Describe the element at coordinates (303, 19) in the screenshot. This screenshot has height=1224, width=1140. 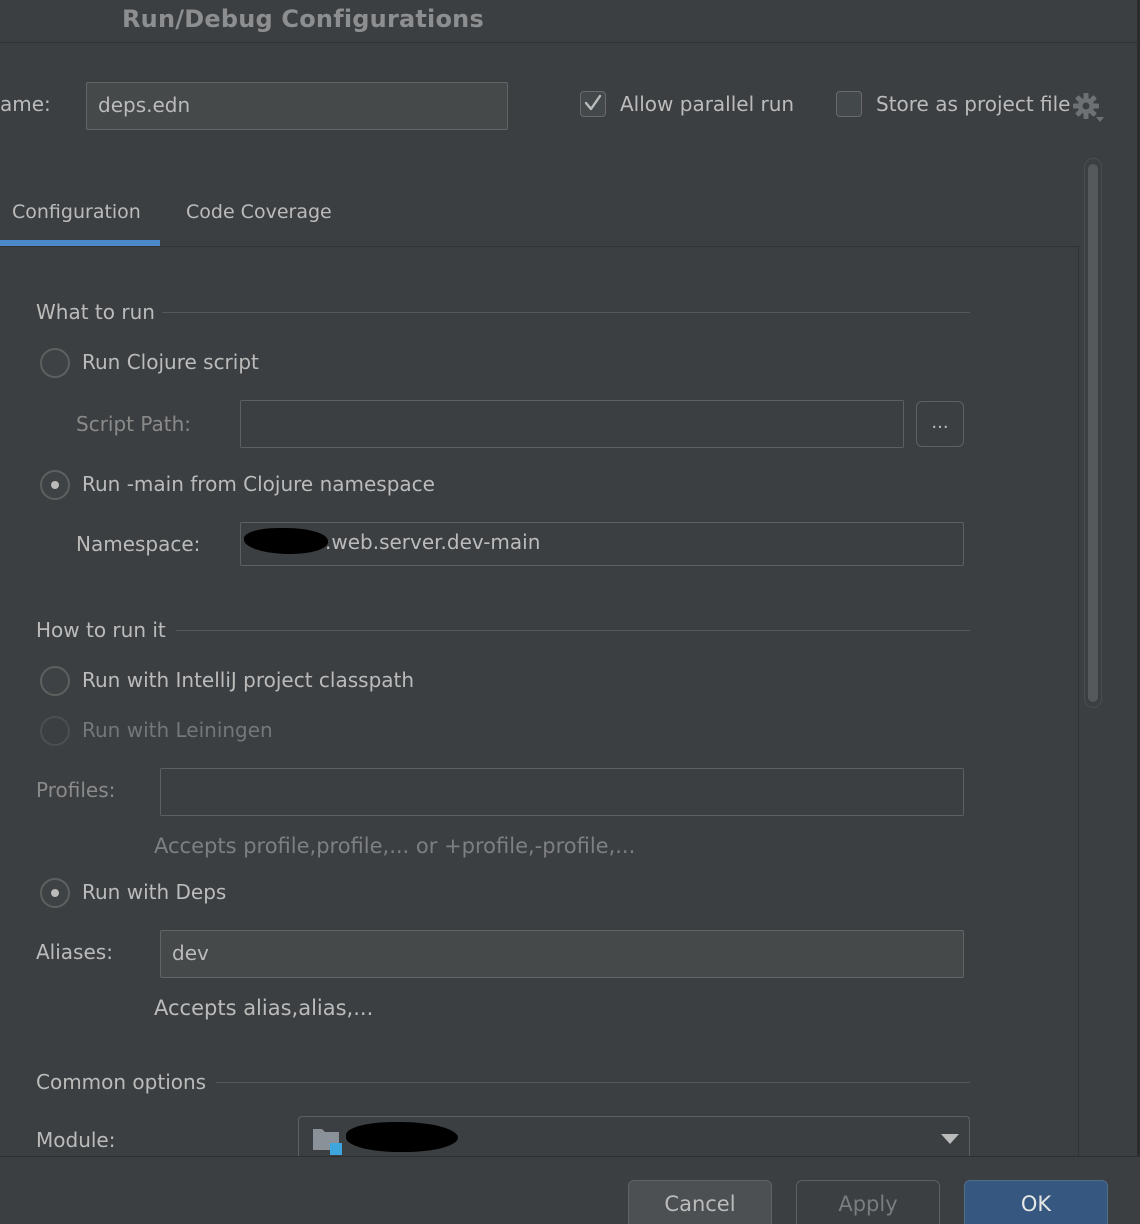
I see `window-title: Run/Debug Configurations` at that location.